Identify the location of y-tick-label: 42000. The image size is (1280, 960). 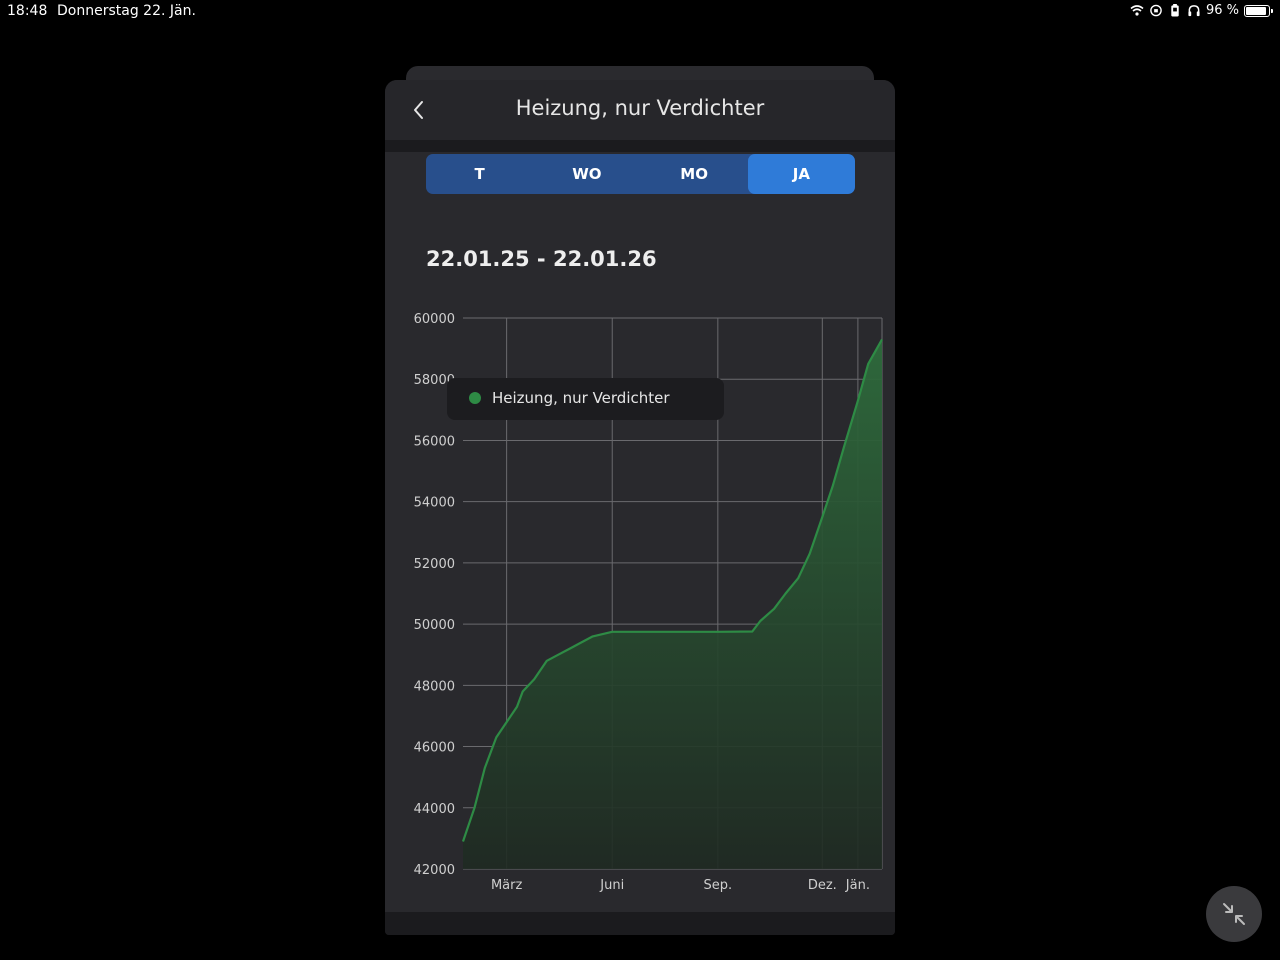
(434, 870).